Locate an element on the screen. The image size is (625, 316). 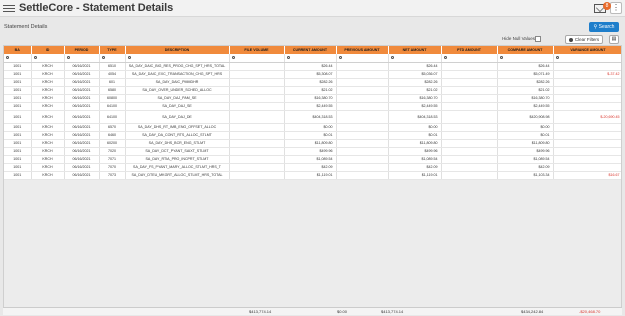
total-compare-amount: $434,242.84 is located at coordinates (532, 311).